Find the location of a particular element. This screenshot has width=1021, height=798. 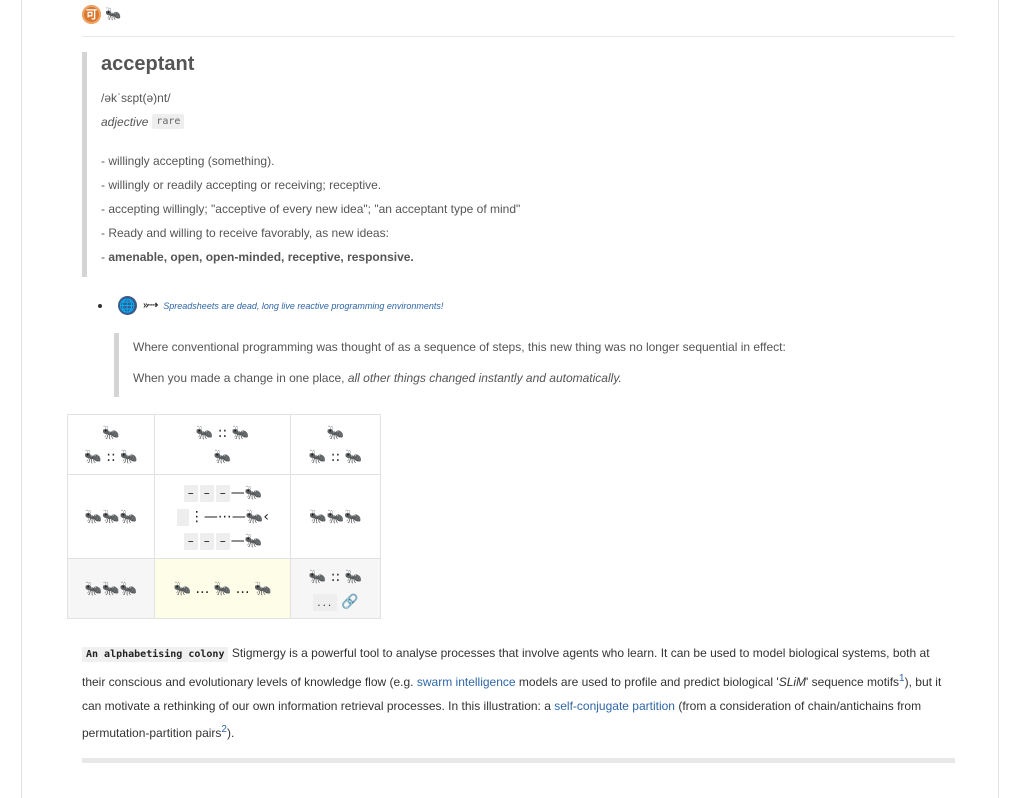

chain-tail: ⋮—⋯—🐜‹ is located at coordinates (229, 516).